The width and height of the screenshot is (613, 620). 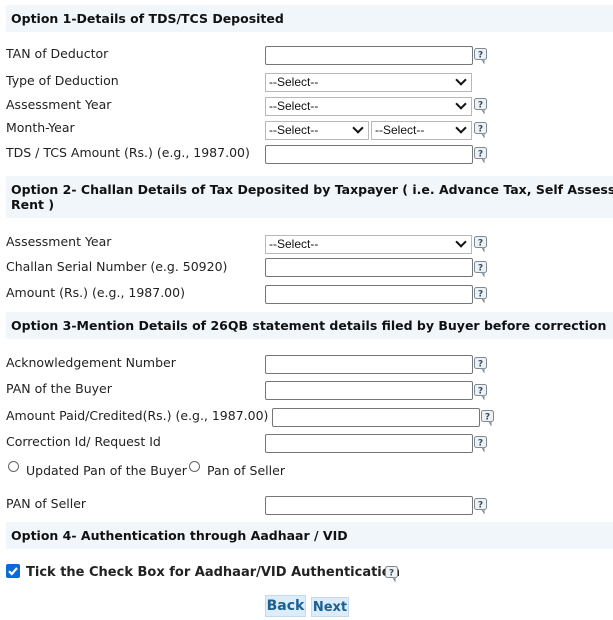 I want to click on option2-assessment-year-label: Assessment Year, so click(x=59, y=241).